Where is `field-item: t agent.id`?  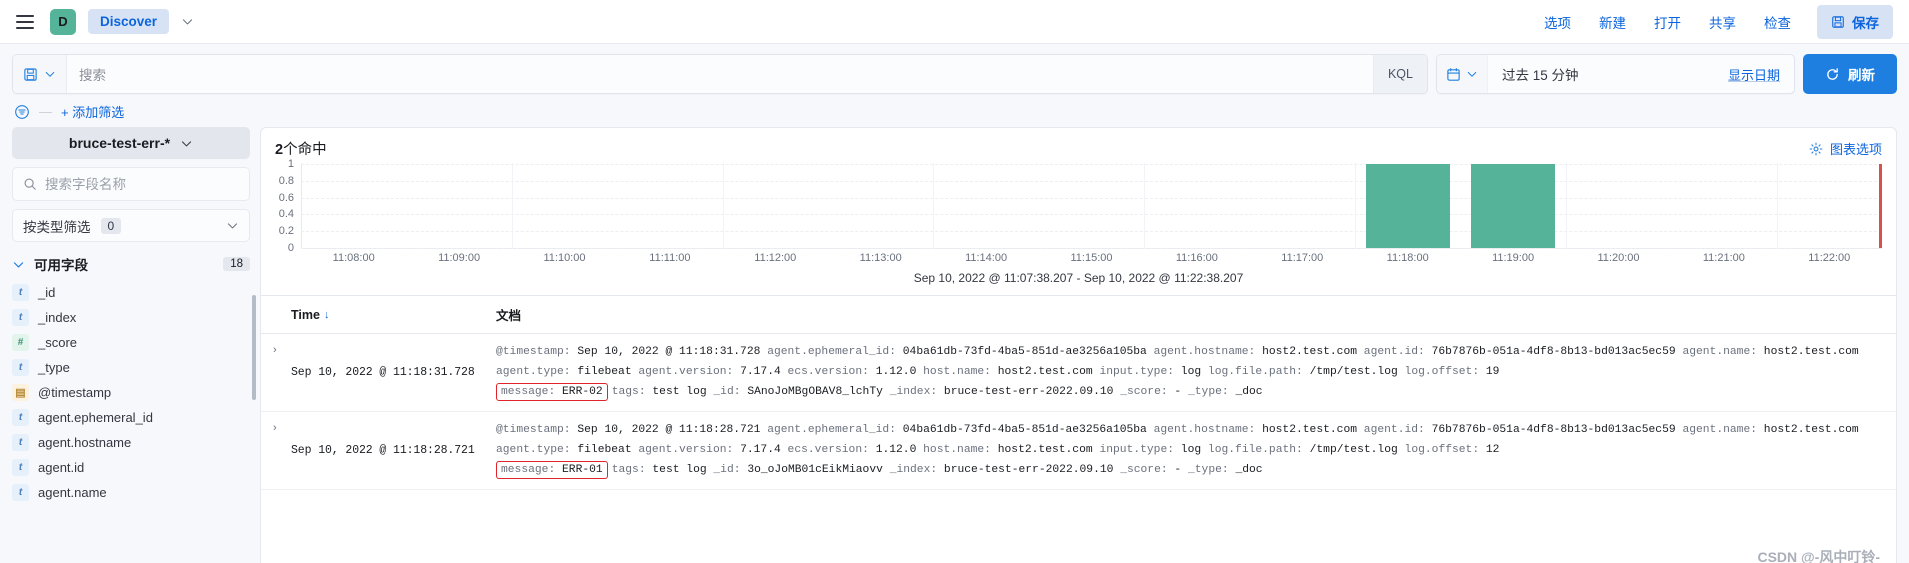 field-item: t agent.id is located at coordinates (131, 467).